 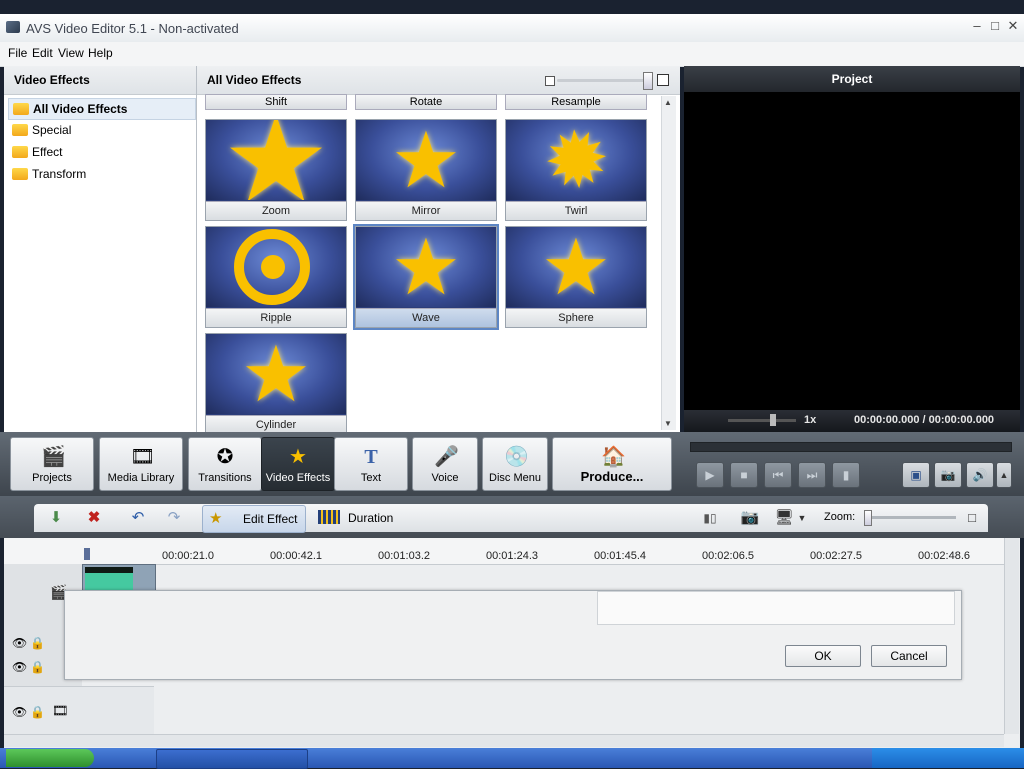 What do you see at coordinates (174, 518) in the screenshot?
I see `redo-icon: ↷` at bounding box center [174, 518].